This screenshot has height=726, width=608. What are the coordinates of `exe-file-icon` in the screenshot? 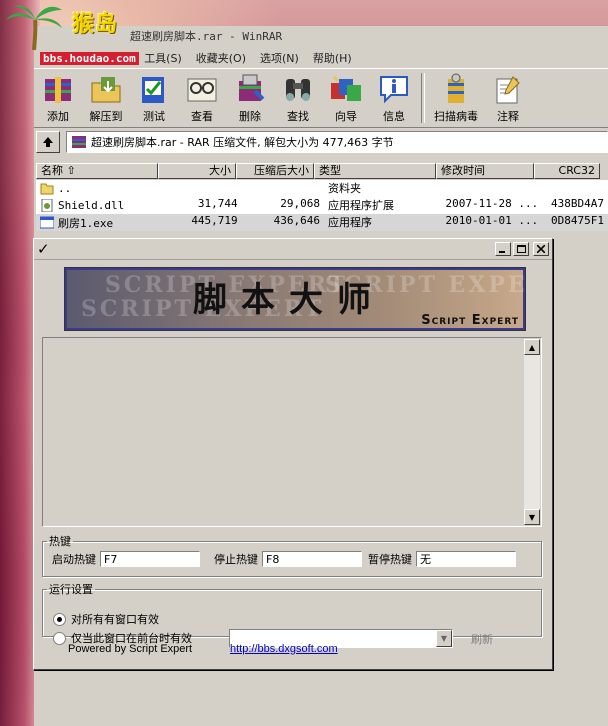 It's located at (47, 222).